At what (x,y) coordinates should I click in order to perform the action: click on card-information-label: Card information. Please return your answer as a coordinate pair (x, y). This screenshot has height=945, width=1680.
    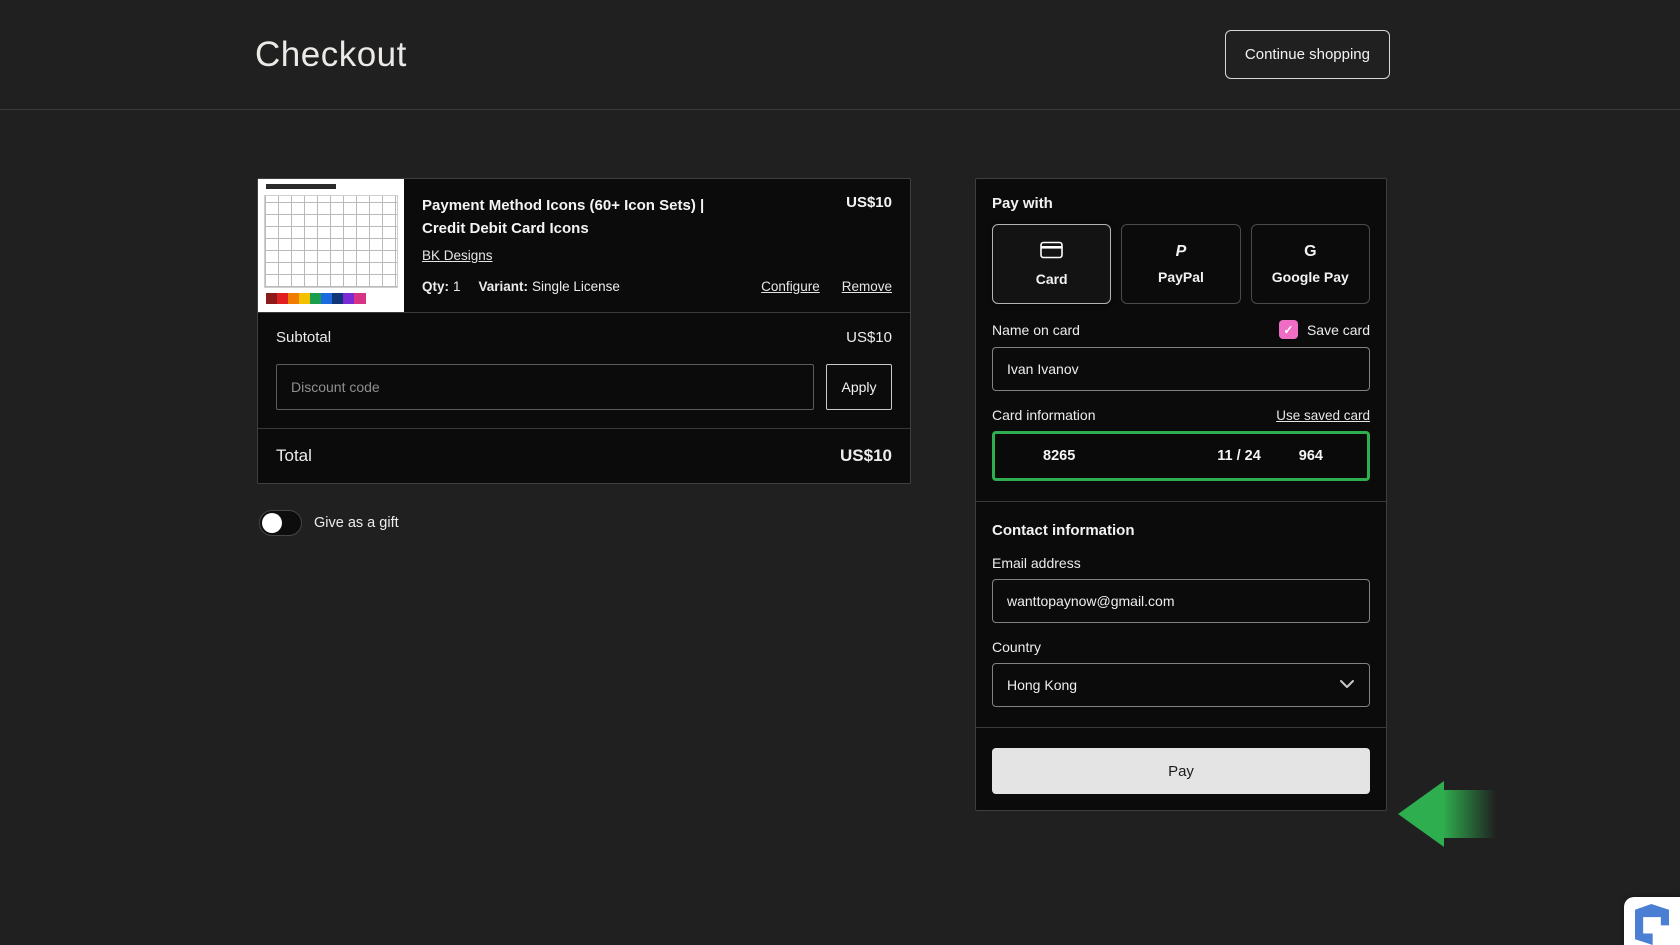
    Looking at the image, I should click on (1044, 415).